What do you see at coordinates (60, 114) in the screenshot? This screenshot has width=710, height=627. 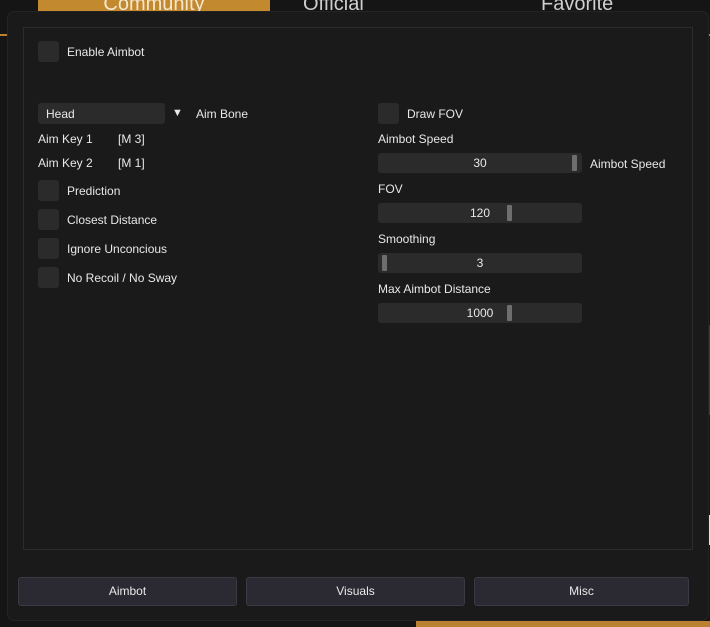 I see `aim-bone-value: Head` at bounding box center [60, 114].